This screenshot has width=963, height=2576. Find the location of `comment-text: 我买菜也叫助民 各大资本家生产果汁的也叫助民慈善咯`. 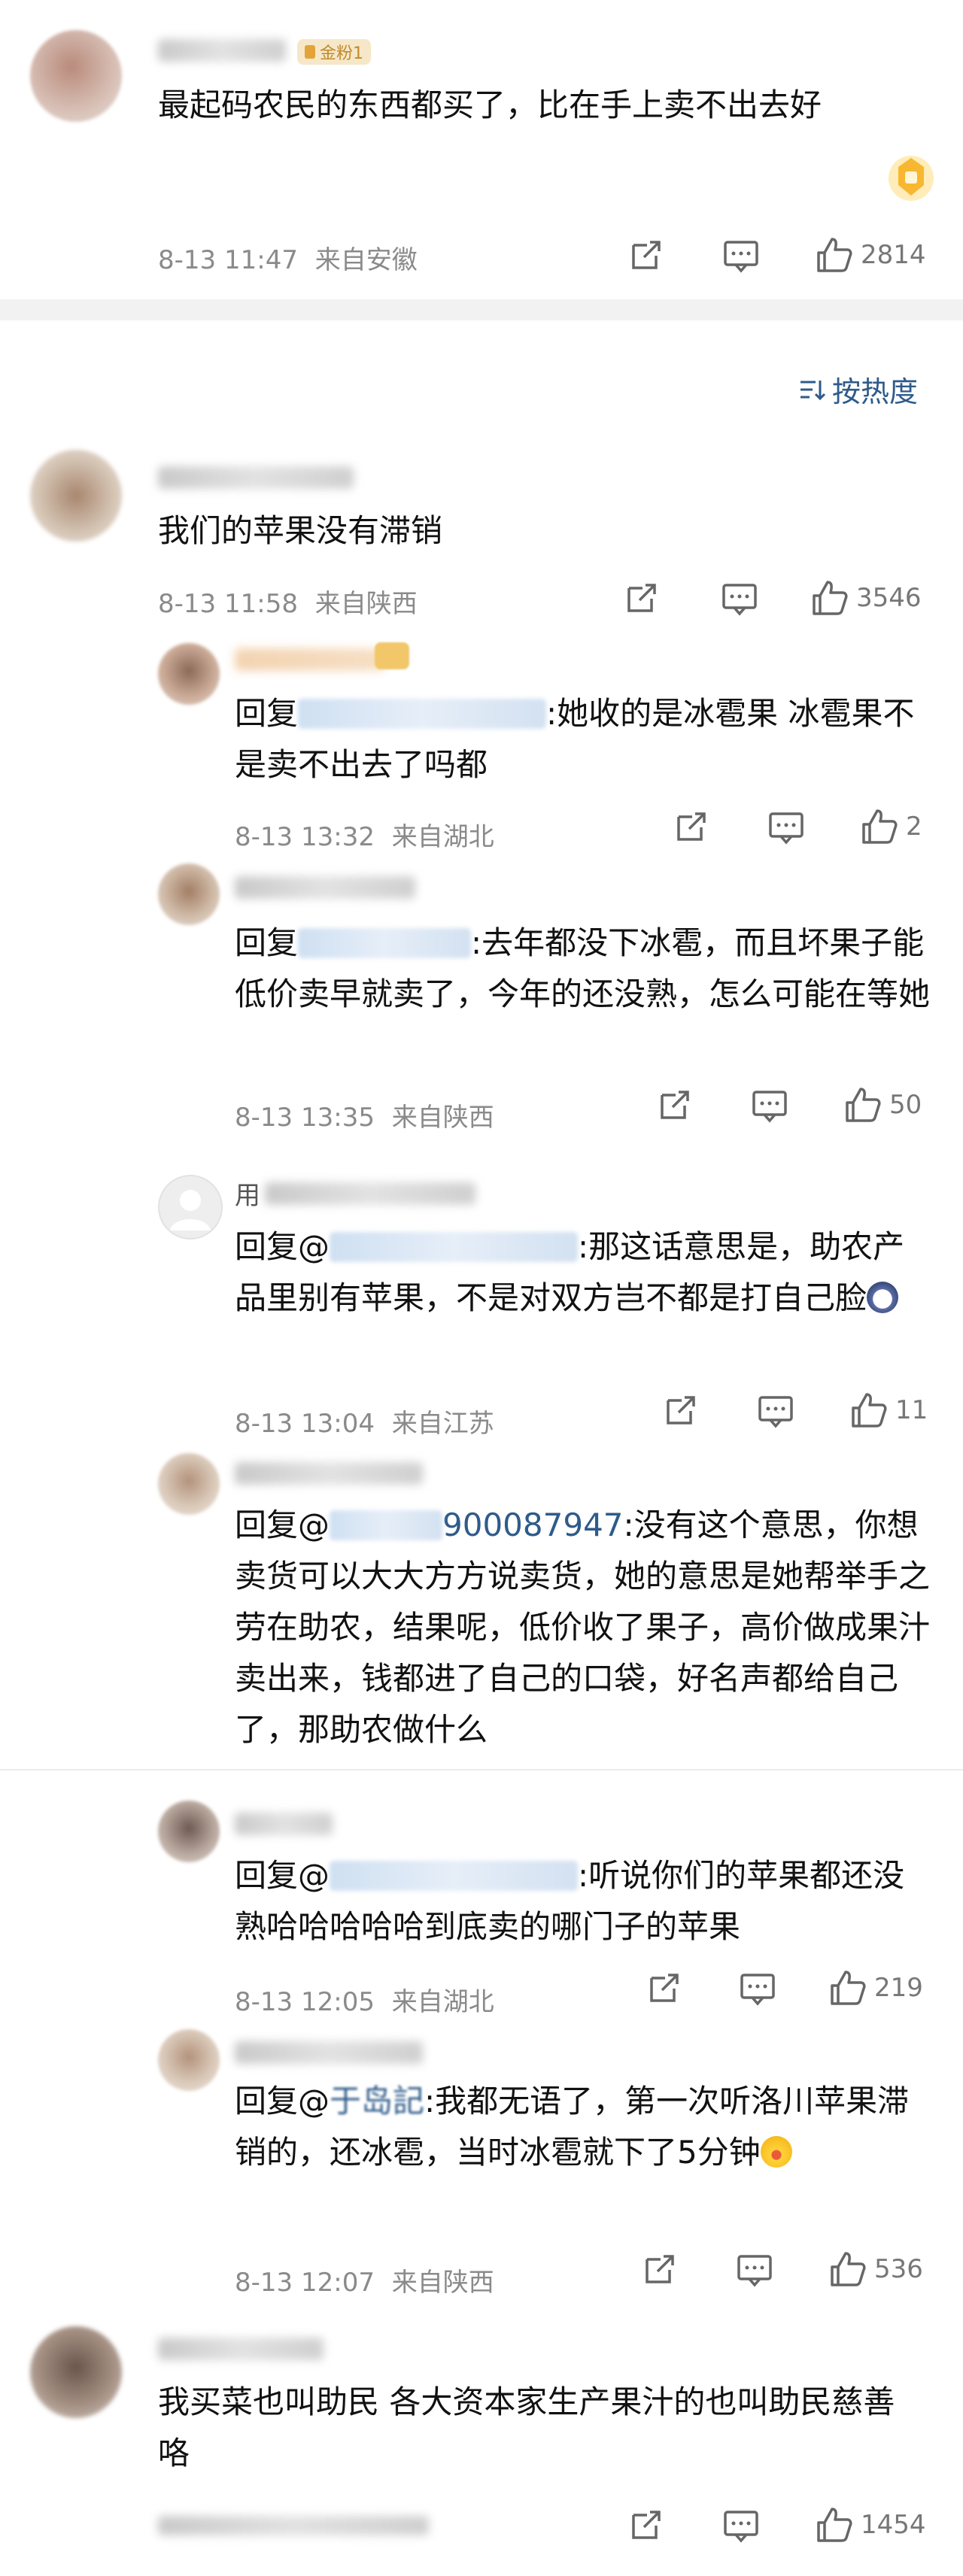

comment-text: 我买菜也叫助民 各大资本家生产果汁的也叫助民慈善咯 is located at coordinates (526, 2427).